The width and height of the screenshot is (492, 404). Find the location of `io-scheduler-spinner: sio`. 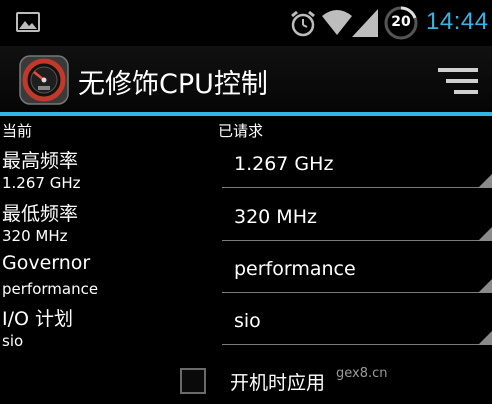

io-scheduler-spinner: sio is located at coordinates (357, 323).